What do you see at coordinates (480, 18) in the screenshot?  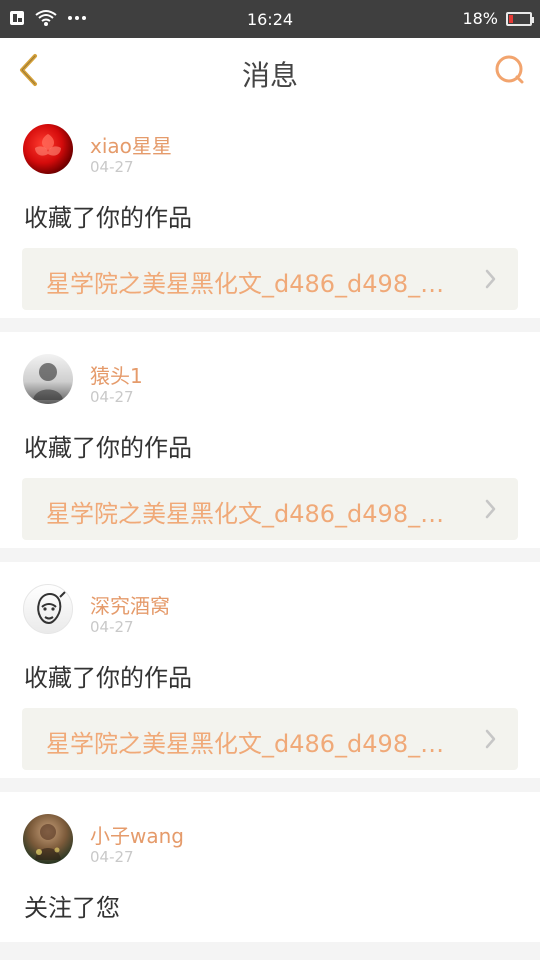 I see `battery-percent: 18%` at bounding box center [480, 18].